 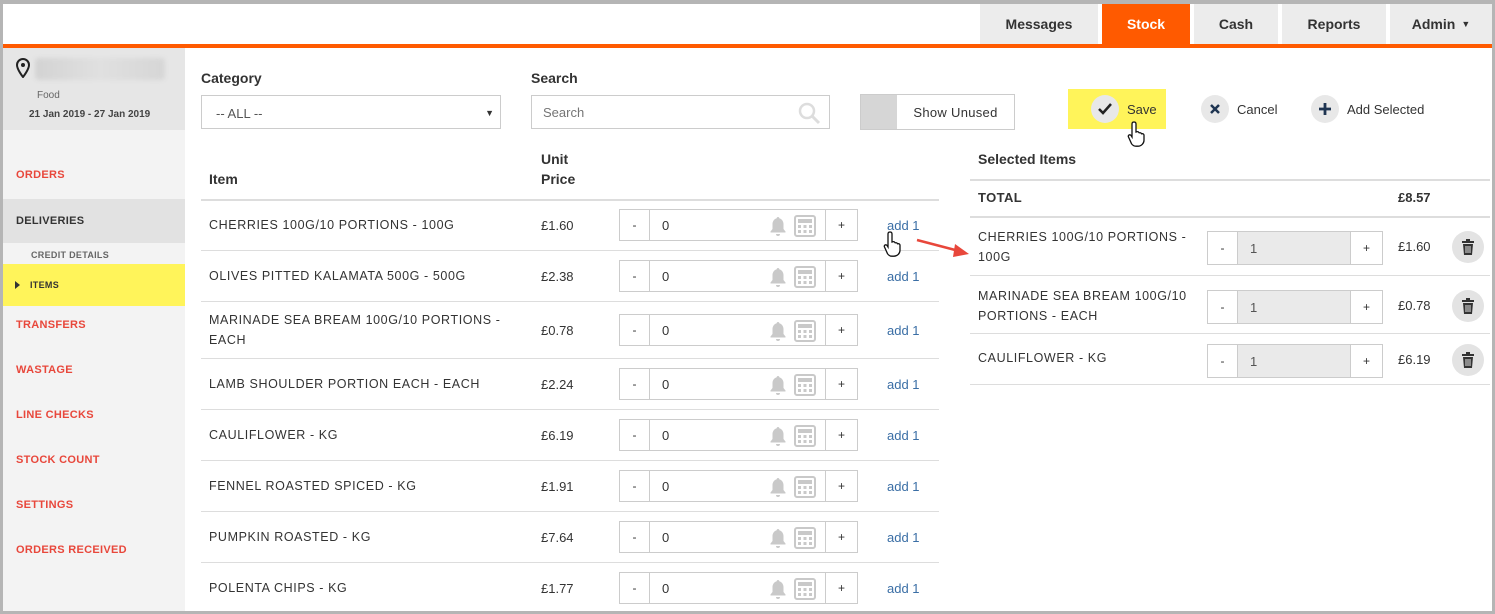 I want to click on selected-item-name: CAULIFLOWER - KG, so click(x=1043, y=358).